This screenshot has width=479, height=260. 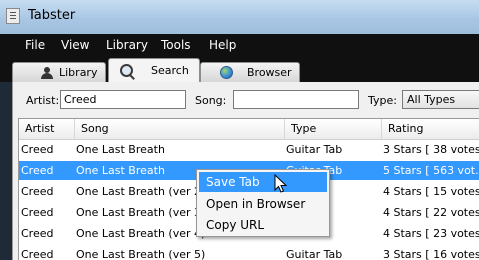 I want to click on menu-help: Help, so click(x=222, y=45).